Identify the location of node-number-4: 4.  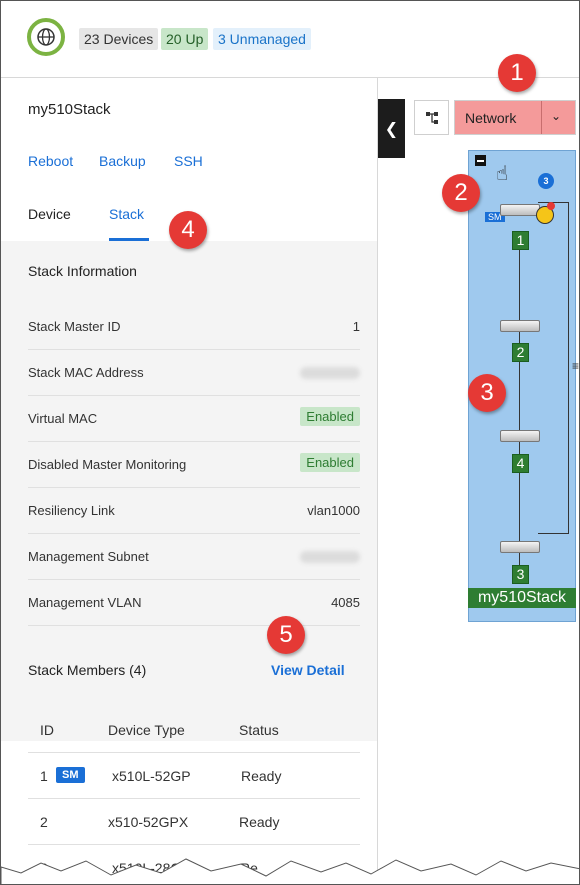
(520, 463).